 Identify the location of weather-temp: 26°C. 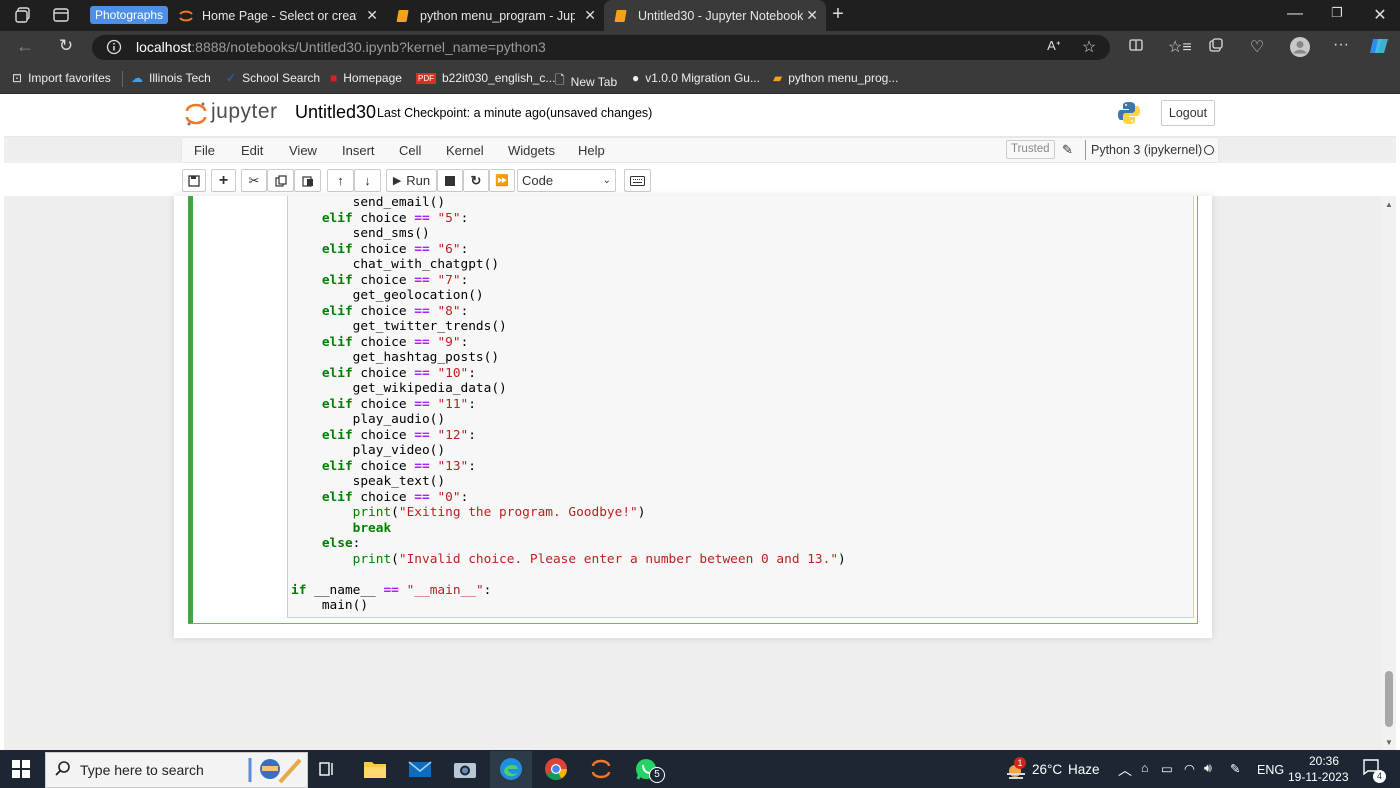
(1047, 769).